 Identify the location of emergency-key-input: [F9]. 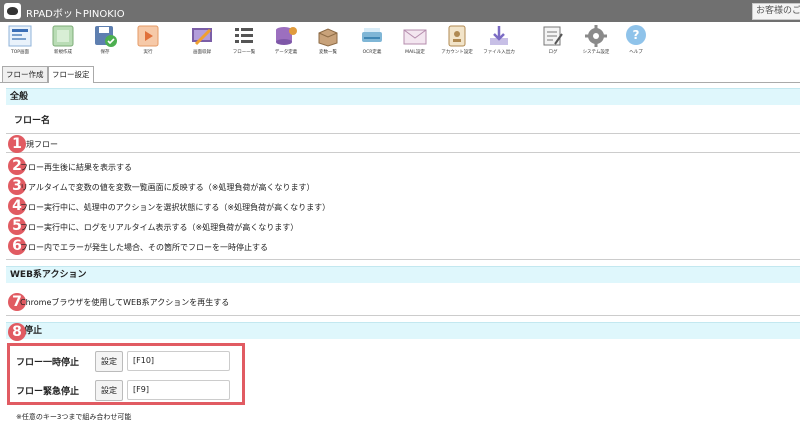
(178, 390).